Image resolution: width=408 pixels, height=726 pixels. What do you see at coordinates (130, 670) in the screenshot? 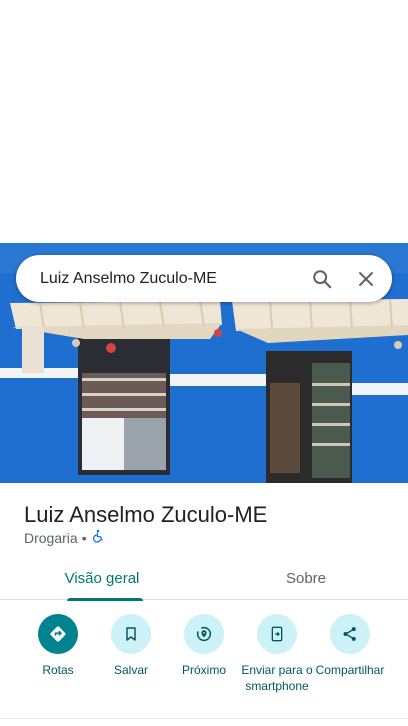
I see `save-label: Salvar` at bounding box center [130, 670].